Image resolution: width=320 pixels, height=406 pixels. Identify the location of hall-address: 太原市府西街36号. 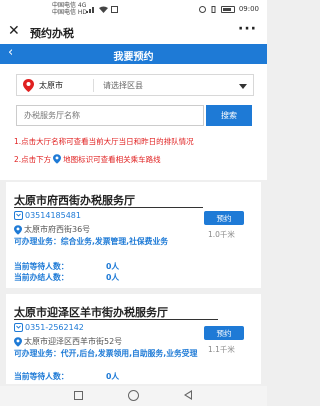
(52, 229).